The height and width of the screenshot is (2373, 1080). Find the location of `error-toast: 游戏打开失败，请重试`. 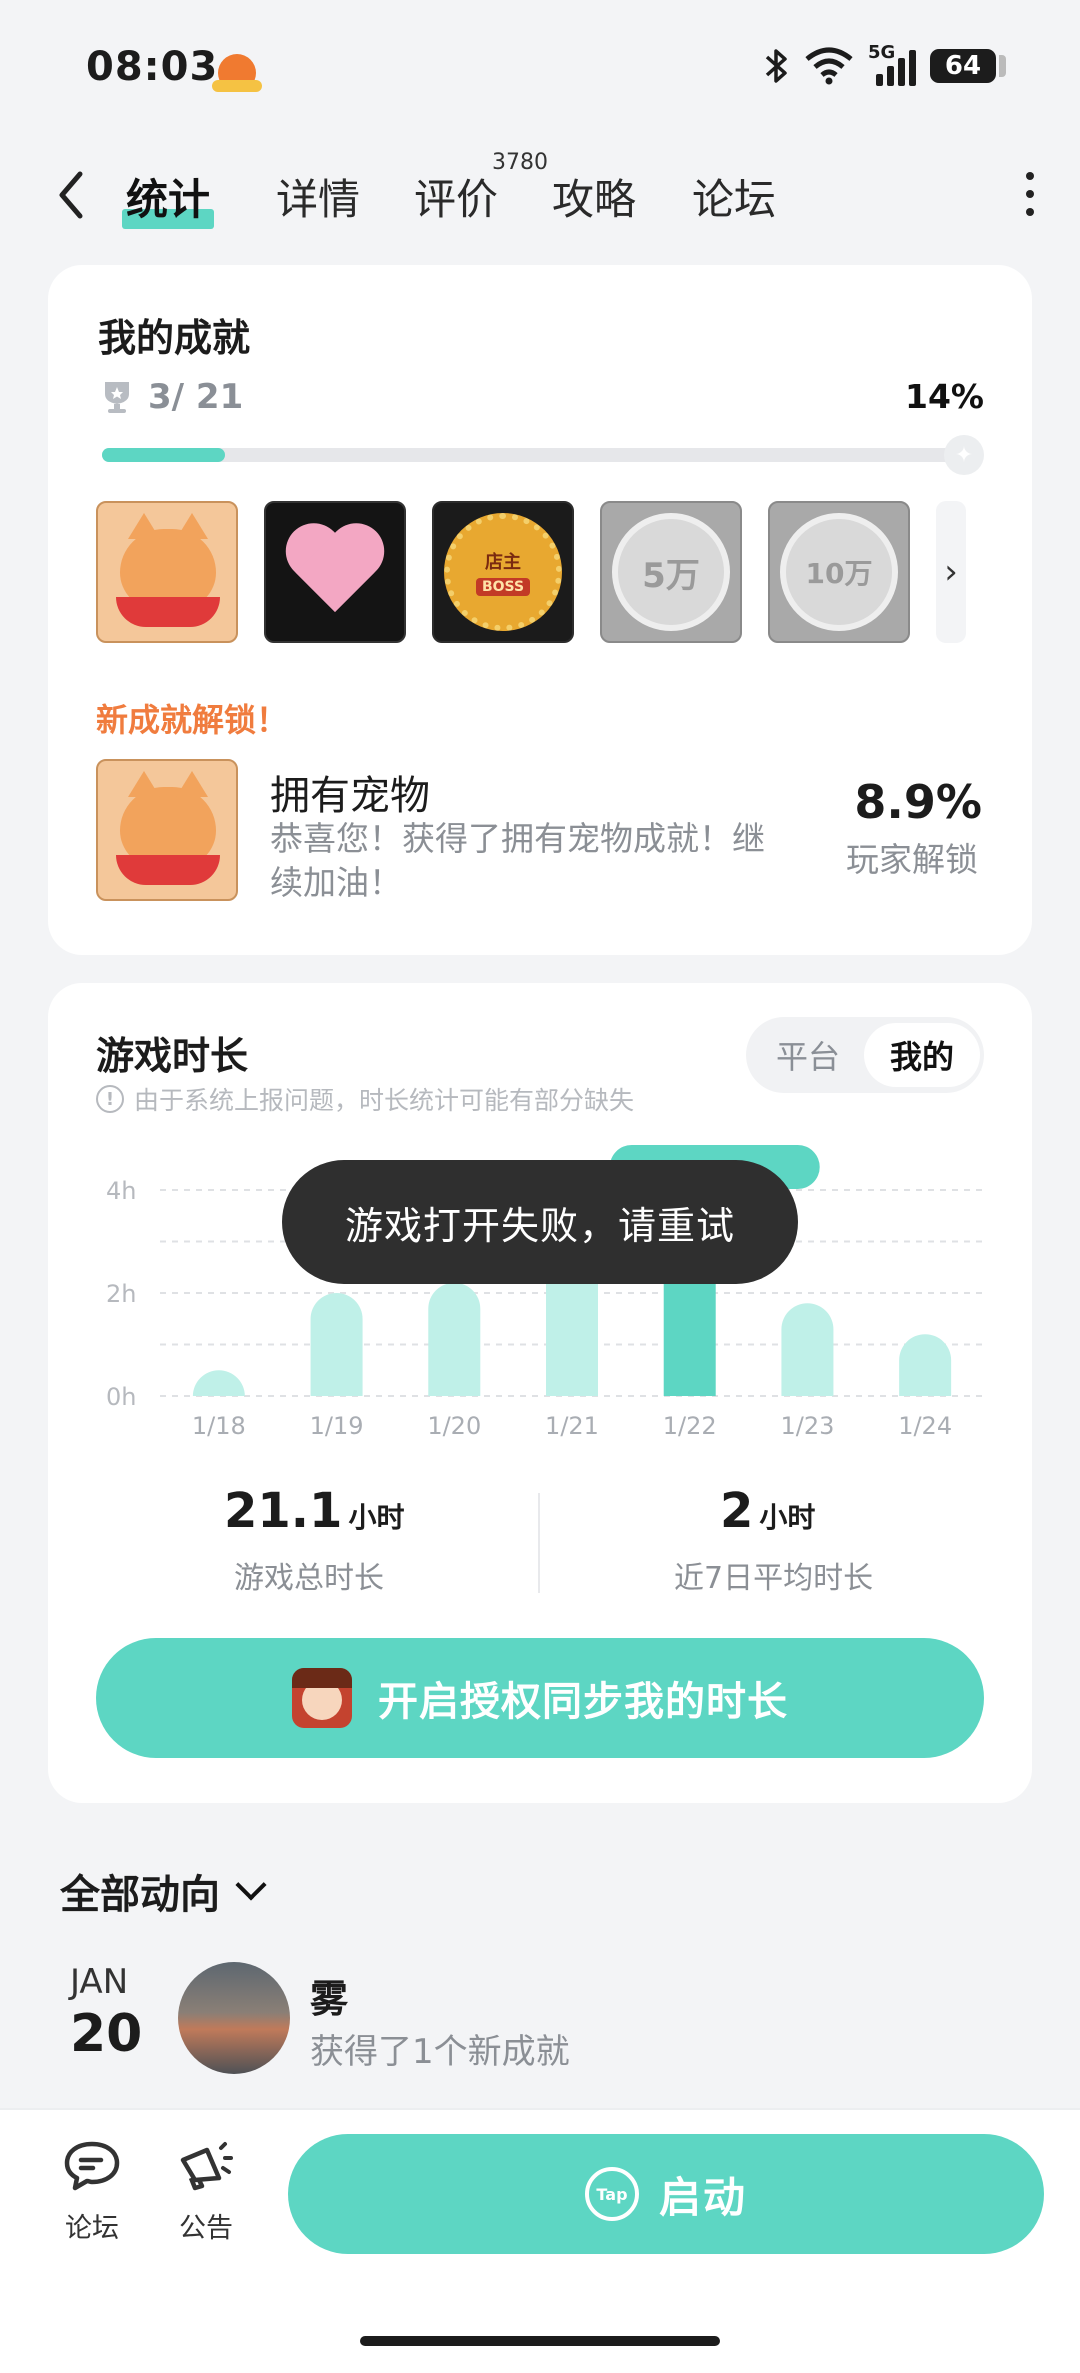

error-toast: 游戏打开失败，请重试 is located at coordinates (540, 1222).